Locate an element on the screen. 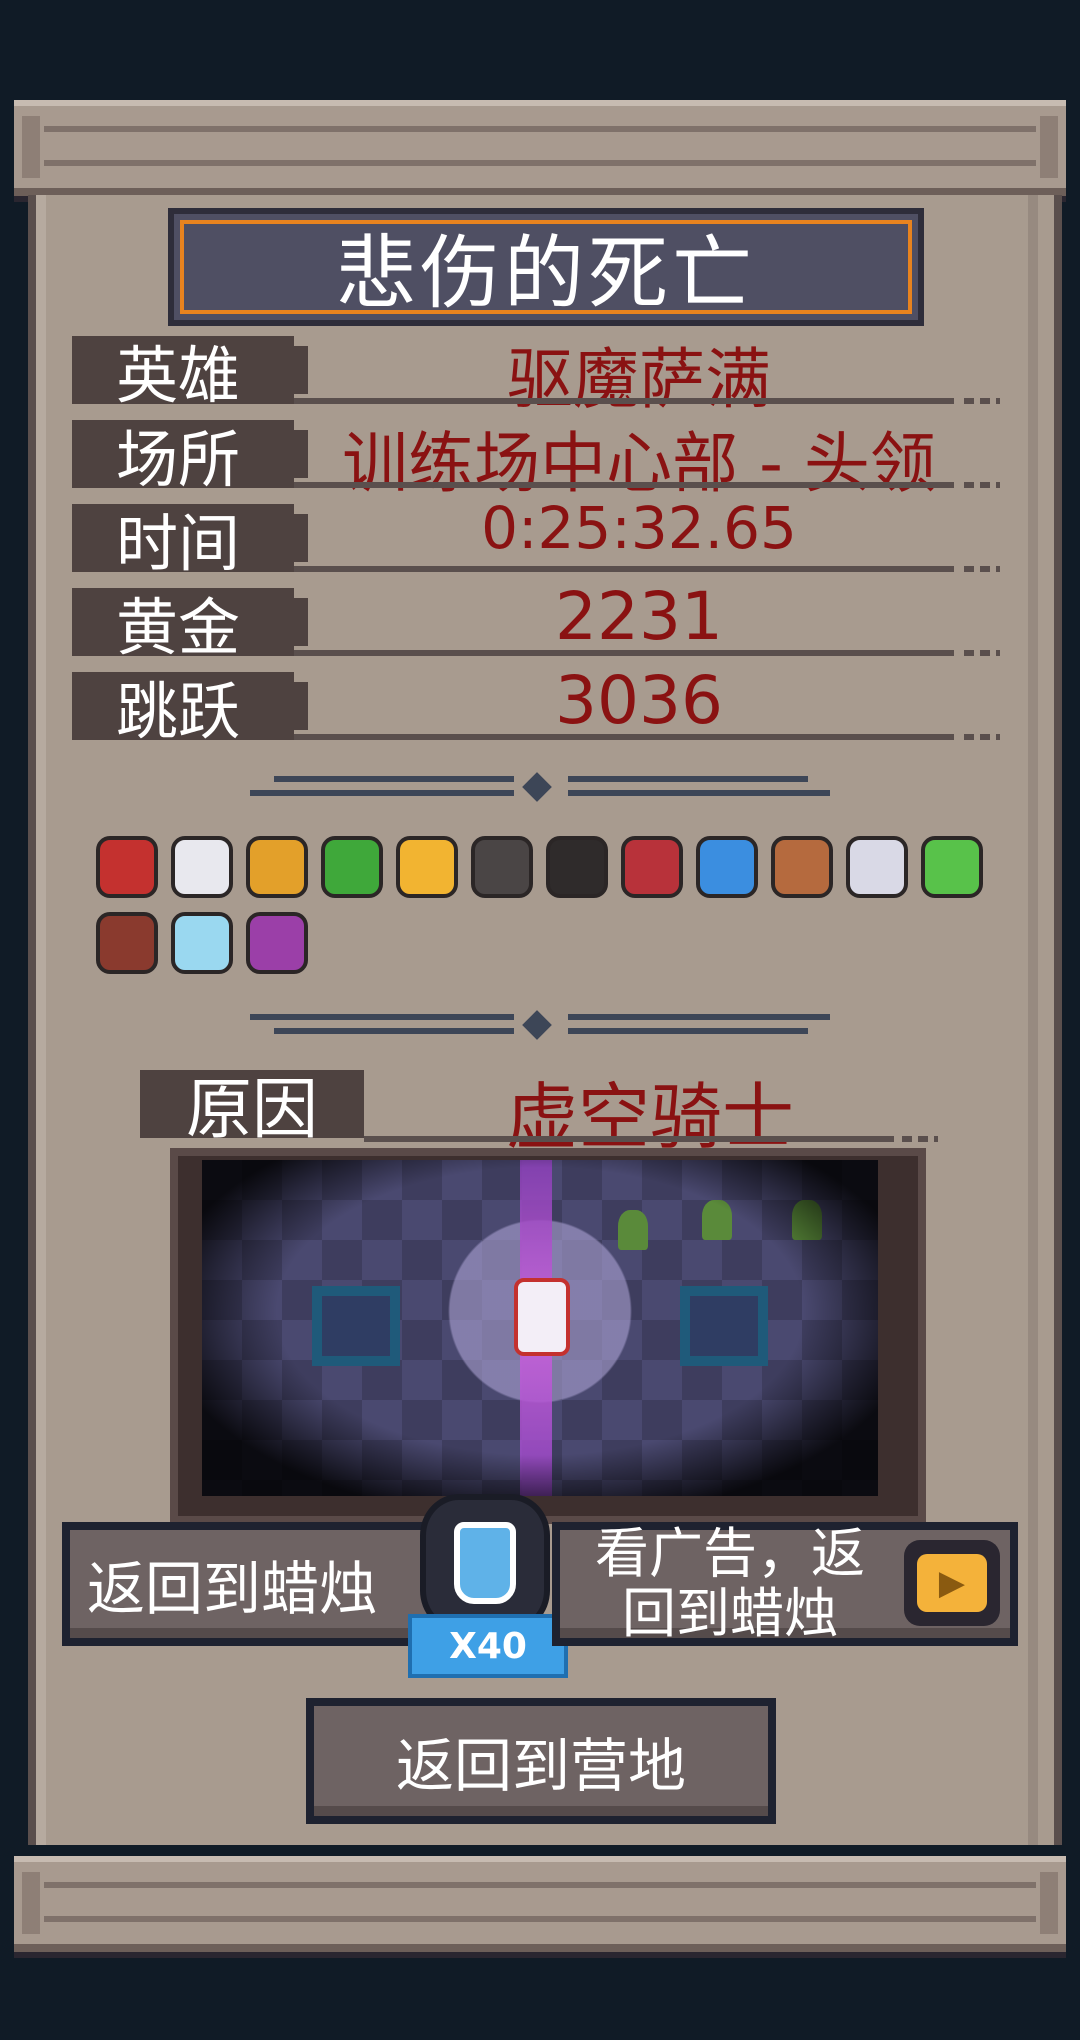  gold-label: 黄金 is located at coordinates (190, 626).